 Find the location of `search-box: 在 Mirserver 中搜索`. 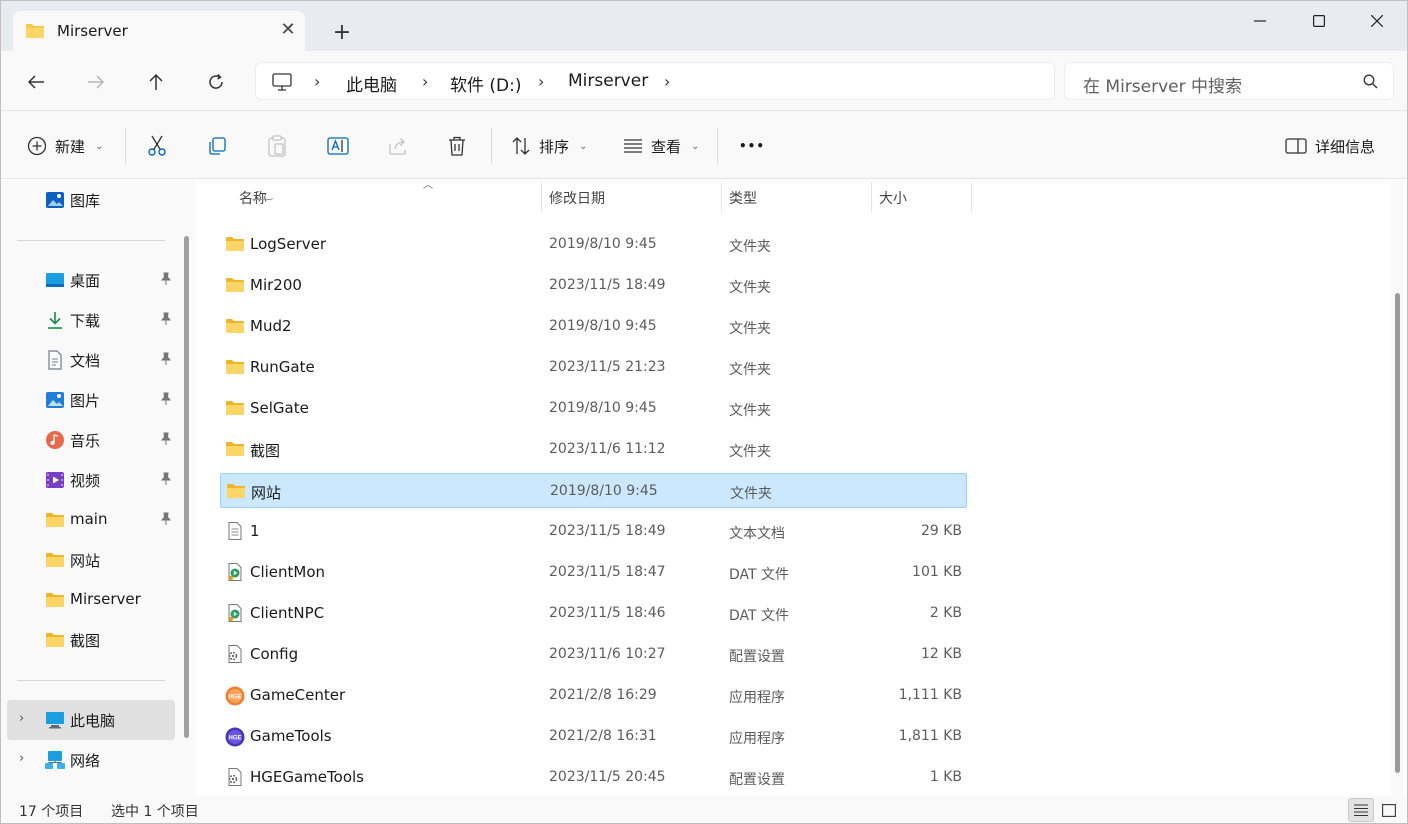

search-box: 在 Mirserver 中搜索 is located at coordinates (1229, 81).